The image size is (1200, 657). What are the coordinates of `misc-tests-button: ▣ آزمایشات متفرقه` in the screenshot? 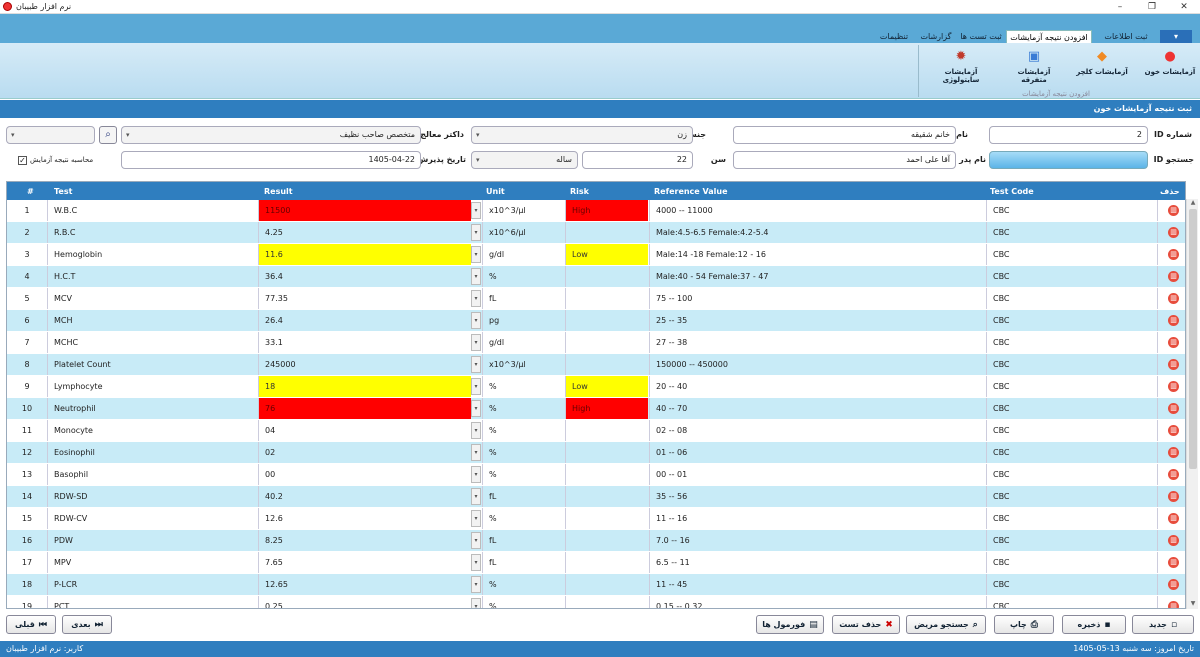 It's located at (1034, 65).